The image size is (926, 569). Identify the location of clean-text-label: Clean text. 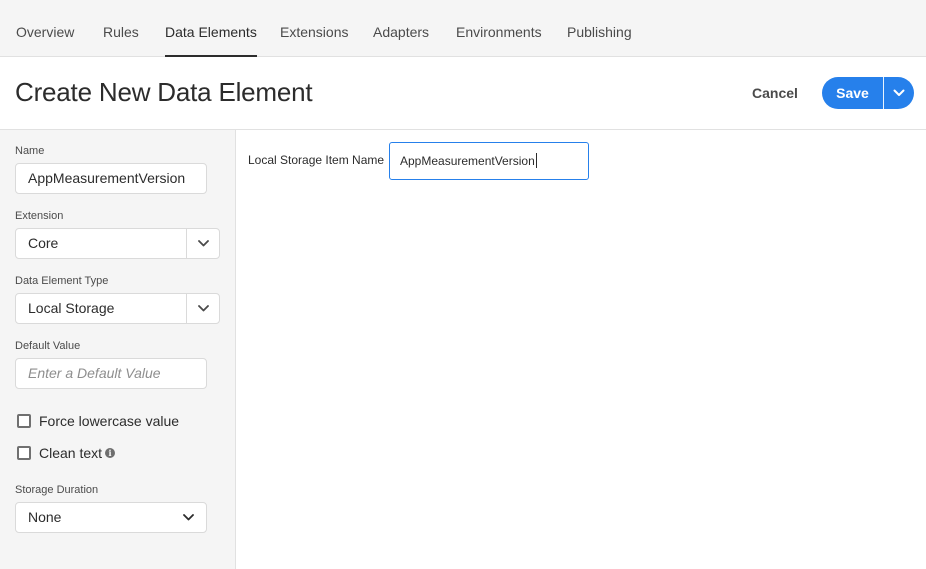
(71, 453).